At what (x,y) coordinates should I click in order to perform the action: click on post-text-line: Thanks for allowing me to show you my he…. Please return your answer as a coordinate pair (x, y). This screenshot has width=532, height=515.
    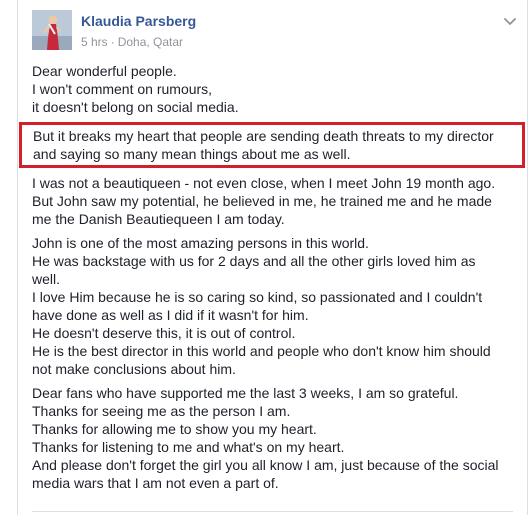
    Looking at the image, I should click on (174, 429).